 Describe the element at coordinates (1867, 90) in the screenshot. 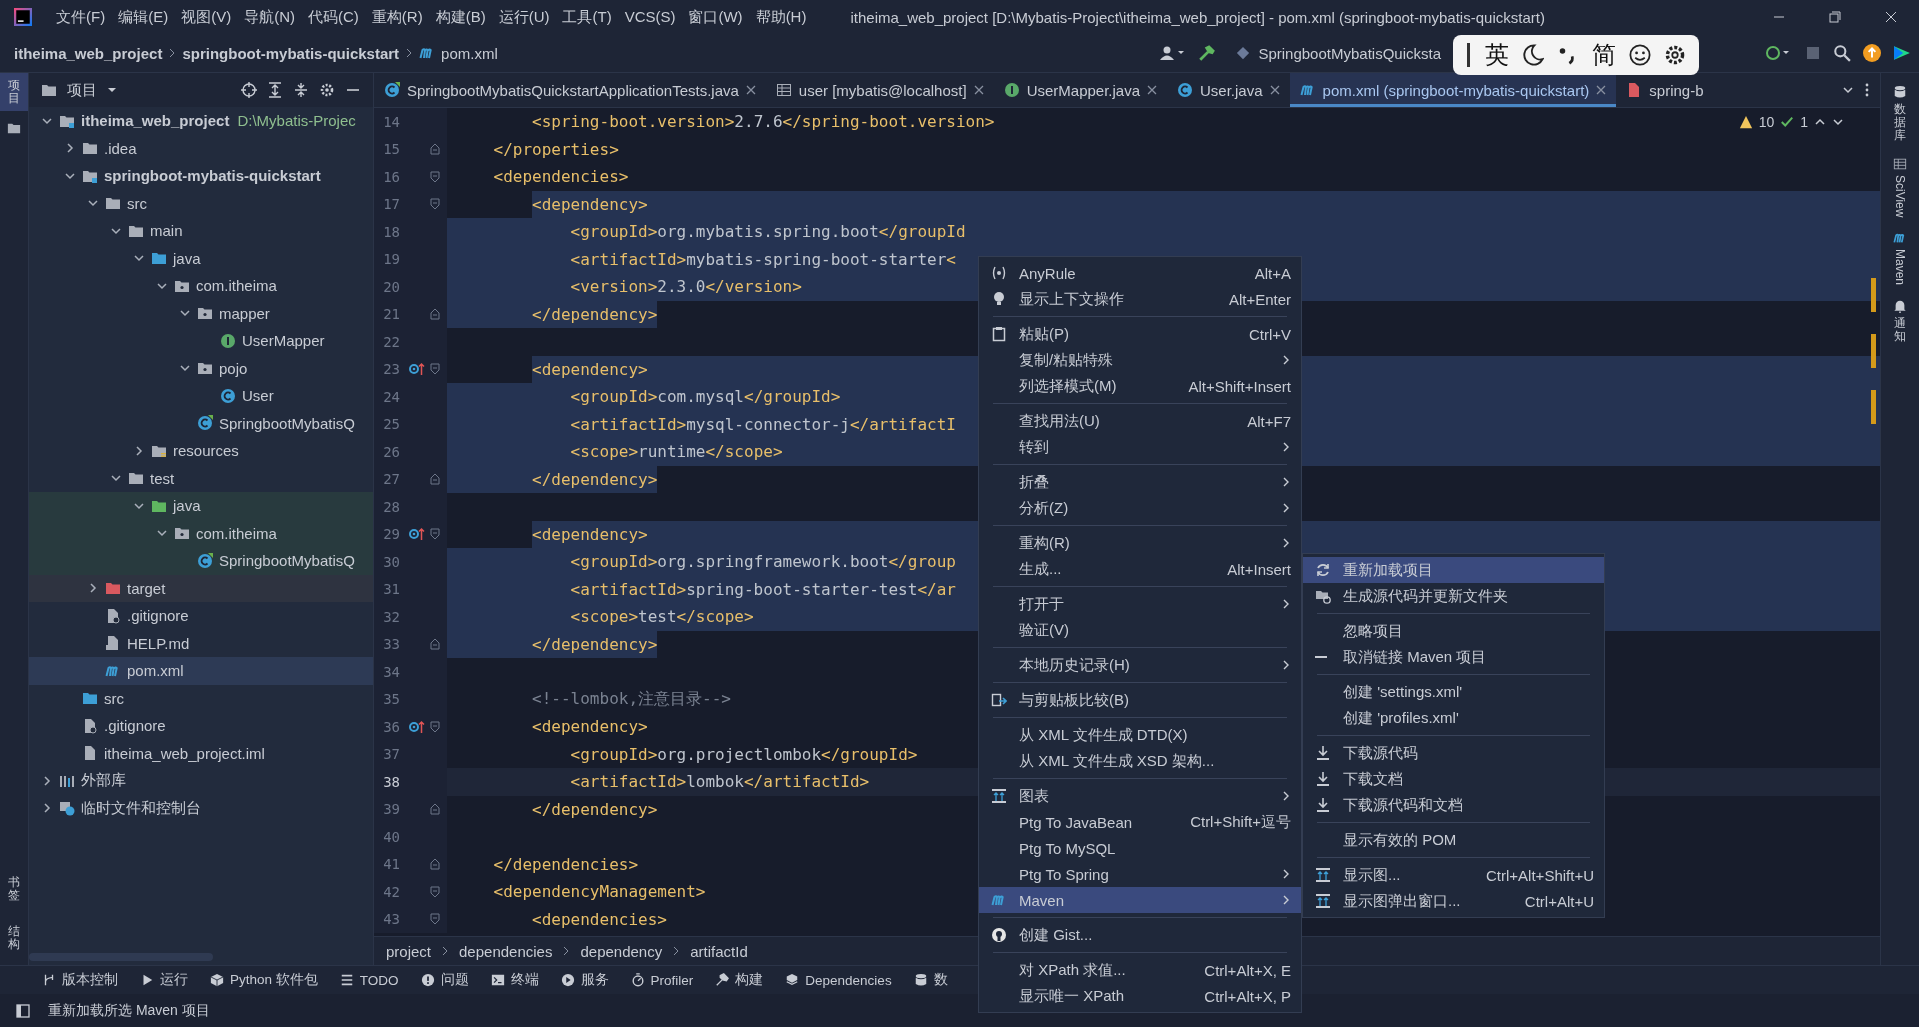

I see `more-icon` at that location.